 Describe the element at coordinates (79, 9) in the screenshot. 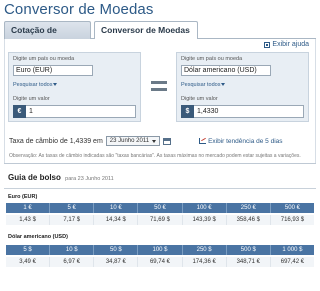

I see `page-title: Conversor de Moedas` at that location.